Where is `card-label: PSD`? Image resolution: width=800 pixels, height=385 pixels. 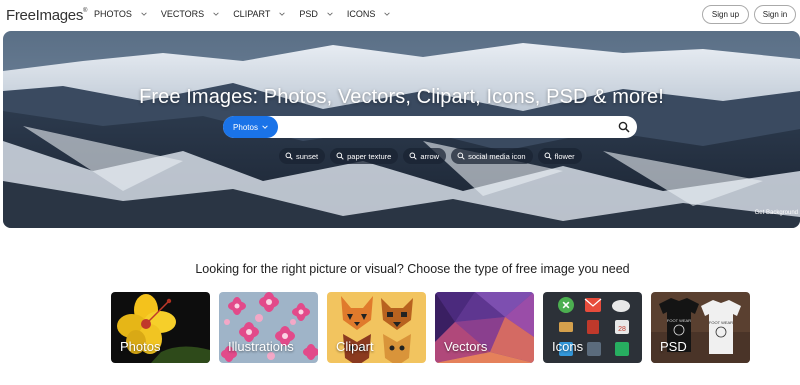
card-label: PSD is located at coordinates (673, 346).